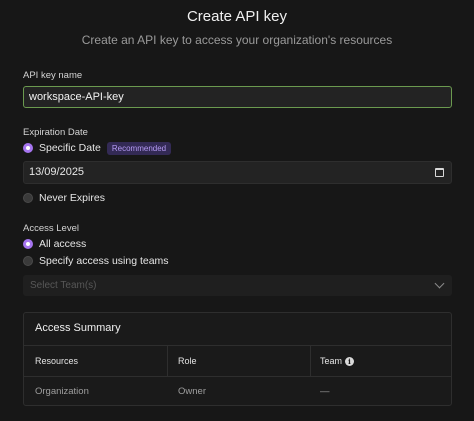 Image resolution: width=474 pixels, height=421 pixels. What do you see at coordinates (51, 228) in the screenshot?
I see `access-level-label: Access Level` at bounding box center [51, 228].